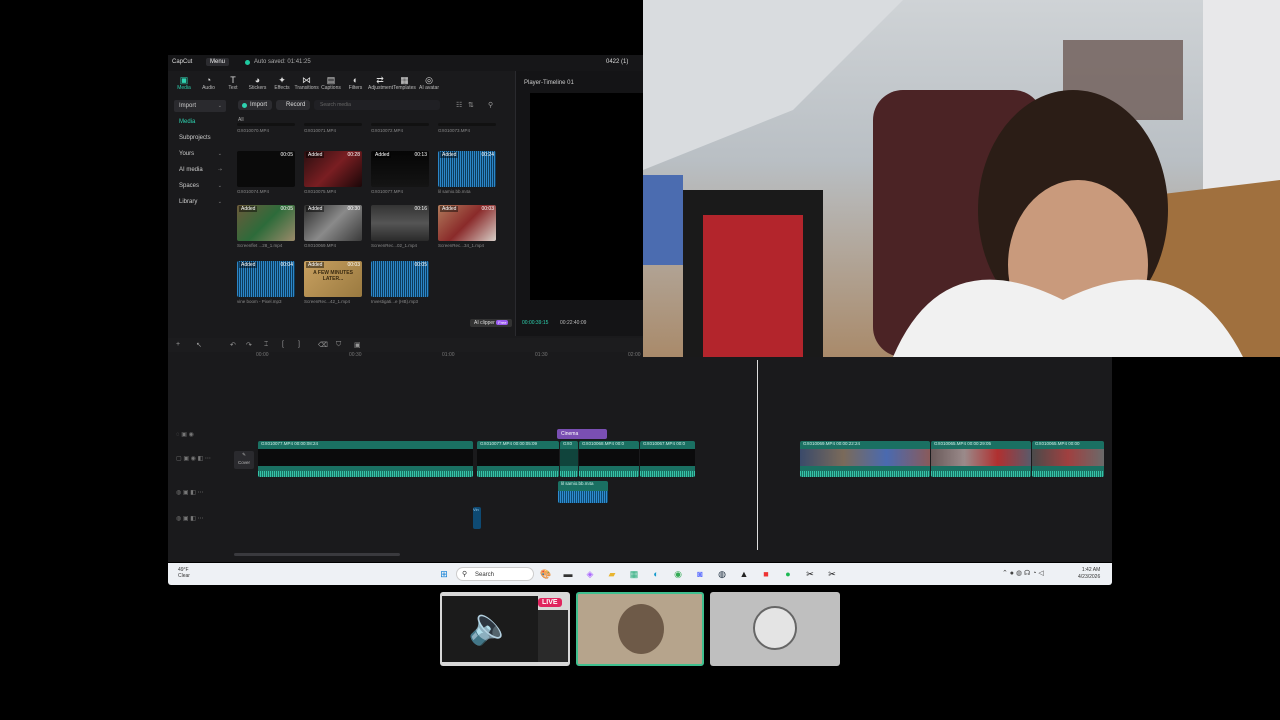 This screenshot has width=1280, height=720. Describe the element at coordinates (429, 84) in the screenshot. I see `tool-tab-ai-avatar: ◎ AI avatar` at that location.